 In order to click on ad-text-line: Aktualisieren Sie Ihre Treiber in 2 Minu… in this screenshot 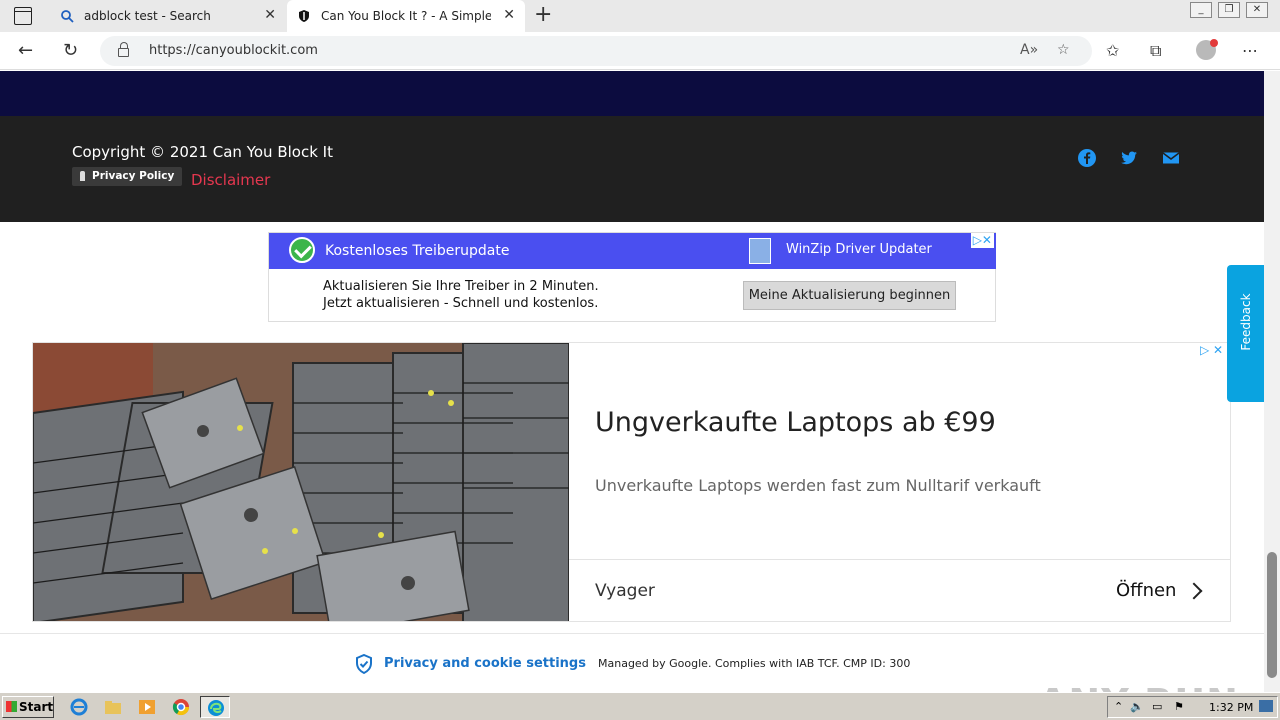, I will do `click(461, 286)`.